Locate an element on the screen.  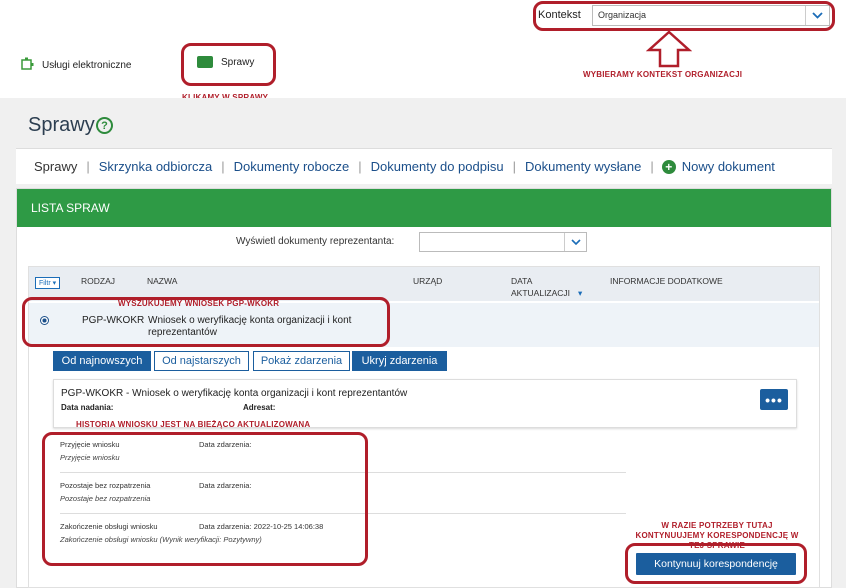
nav-uslugi-elektroniczne: Usługi elektroniczne is located at coordinates (76, 65).